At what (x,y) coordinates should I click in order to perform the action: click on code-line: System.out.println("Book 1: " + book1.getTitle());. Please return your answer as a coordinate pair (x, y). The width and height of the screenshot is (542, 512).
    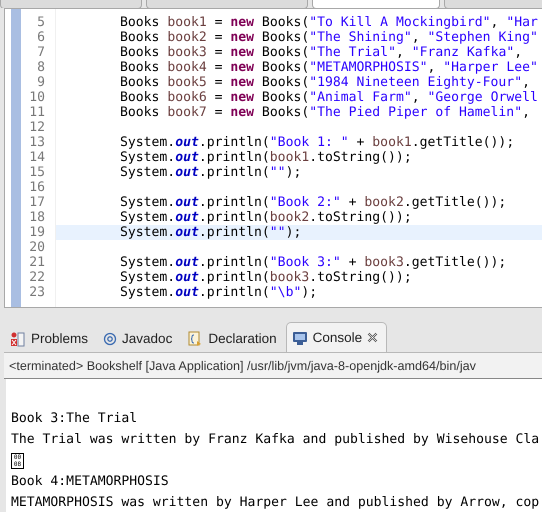
    Looking at the image, I should click on (316, 142).